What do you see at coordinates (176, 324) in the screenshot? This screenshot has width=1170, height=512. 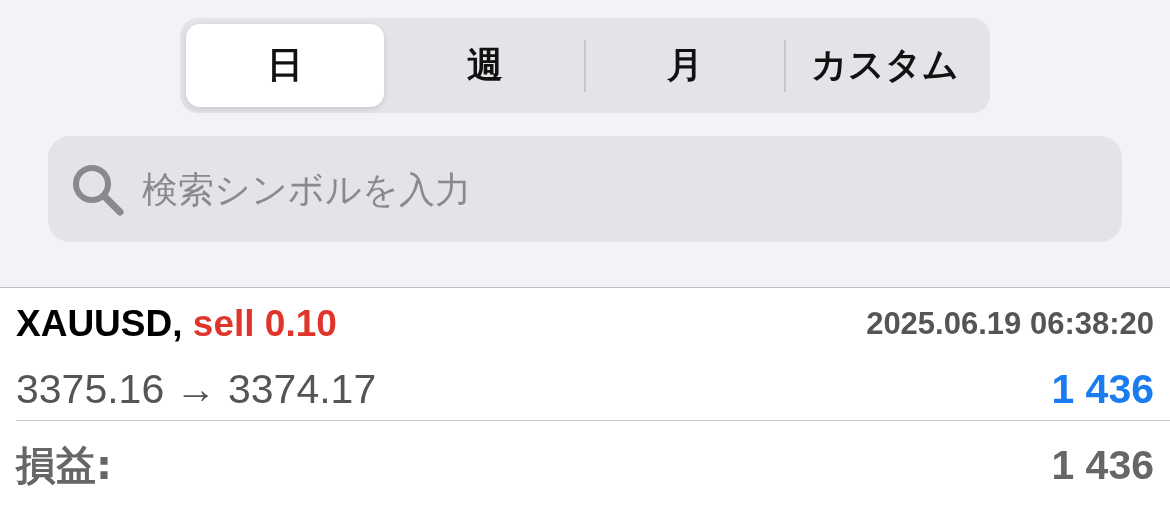 I see `trade-title: XAUUSD, sell 0.10` at bounding box center [176, 324].